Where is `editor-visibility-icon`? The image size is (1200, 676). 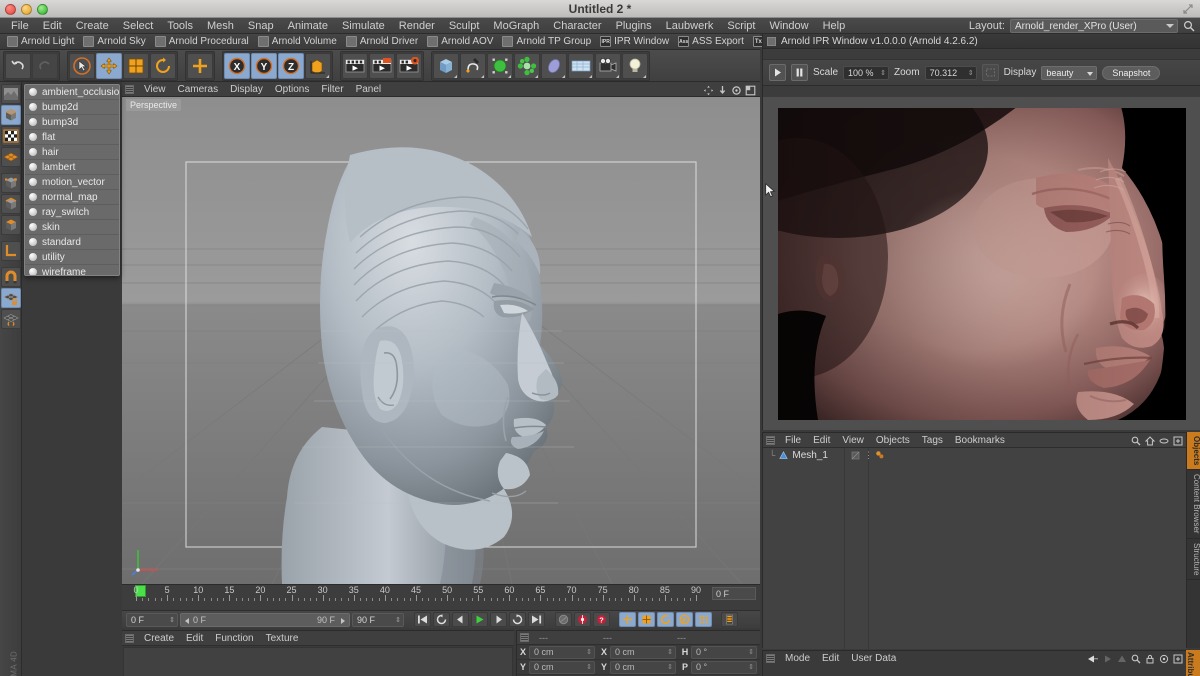 editor-visibility-icon is located at coordinates (855, 455).